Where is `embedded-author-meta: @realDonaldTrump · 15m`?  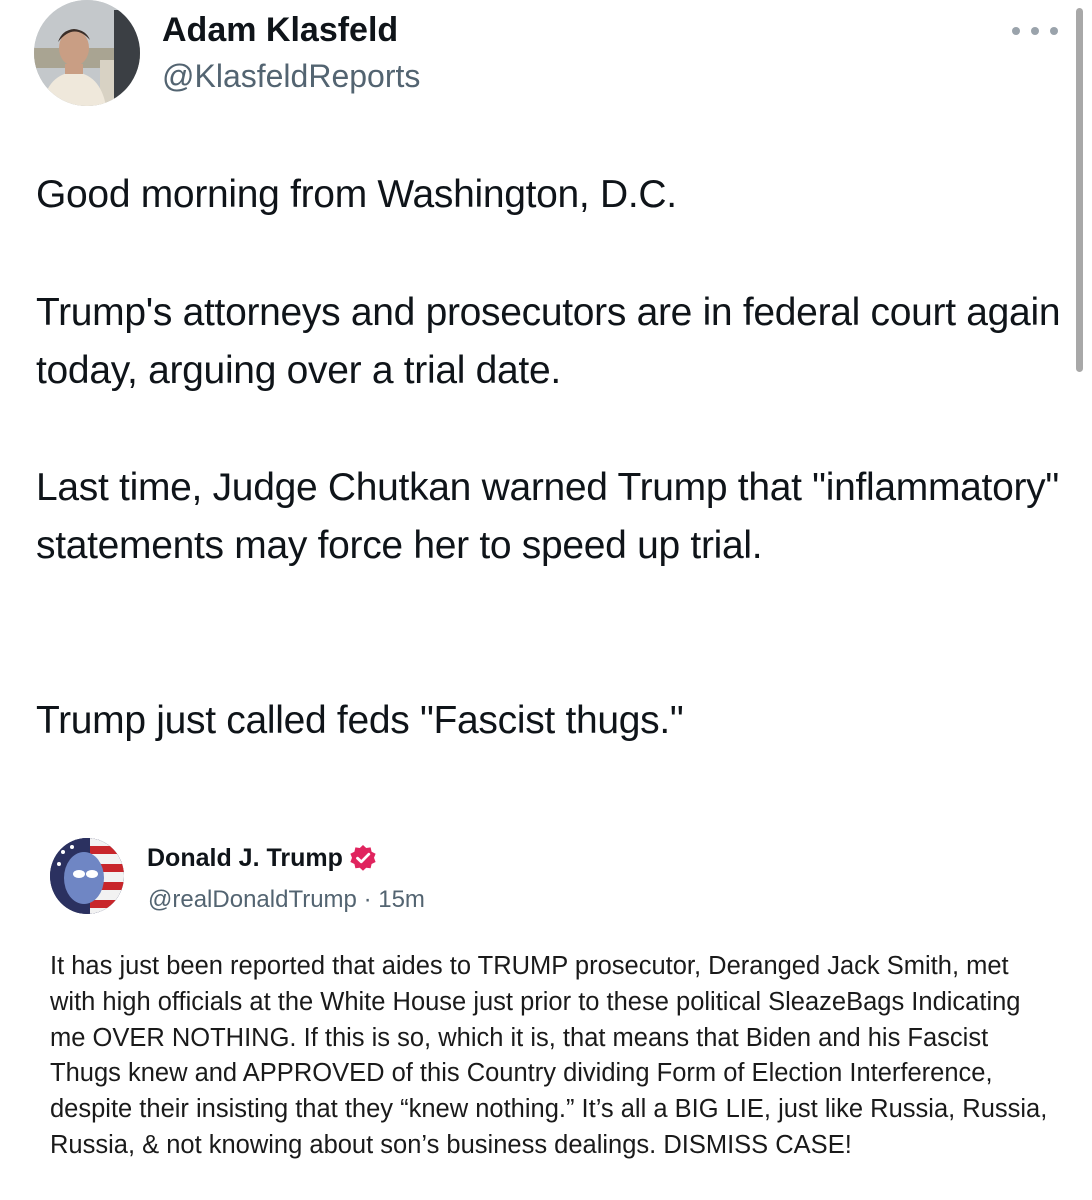
embedded-author-meta: @realDonaldTrump · 15m is located at coordinates (286, 900).